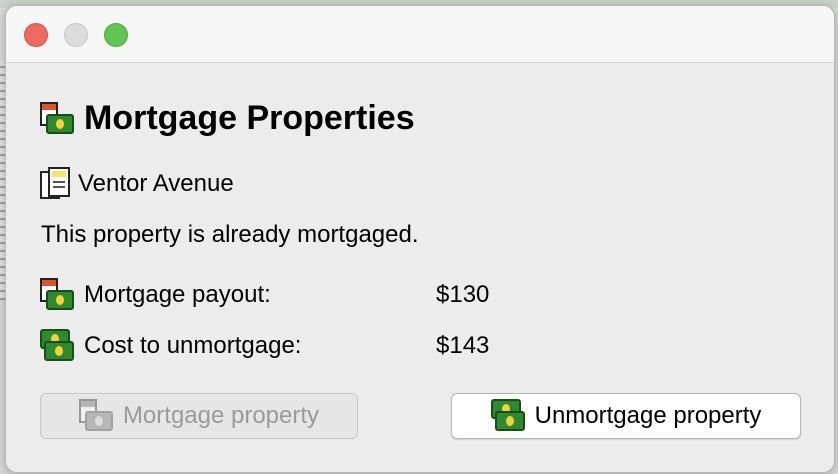 Image resolution: width=838 pixels, height=474 pixels. I want to click on close-window-button, so click(36, 35).